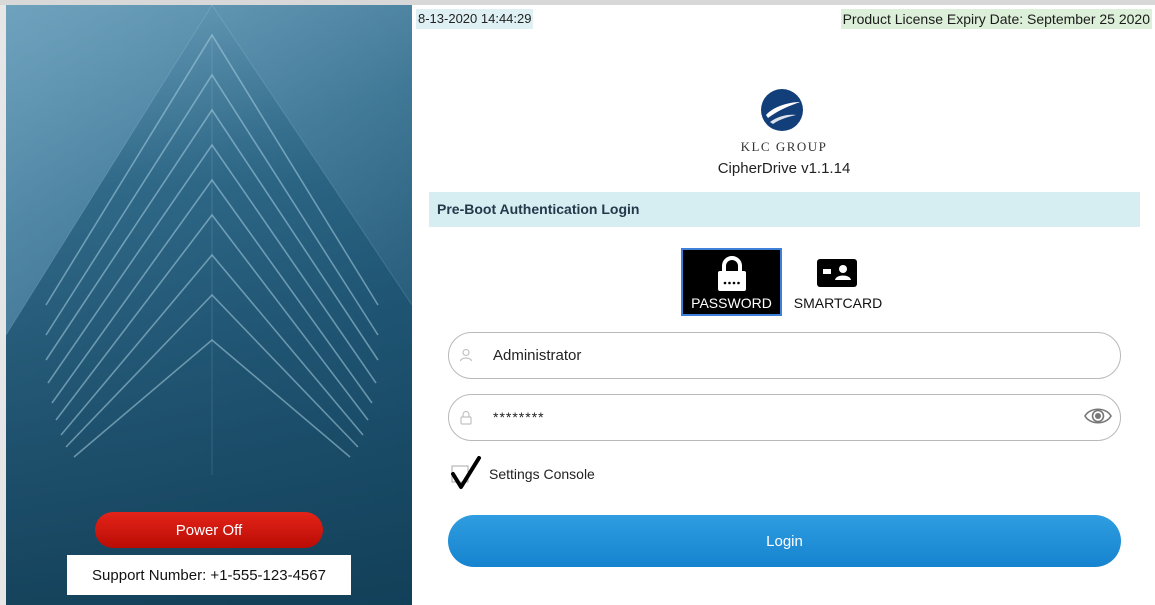  I want to click on username-input, so click(783, 355).